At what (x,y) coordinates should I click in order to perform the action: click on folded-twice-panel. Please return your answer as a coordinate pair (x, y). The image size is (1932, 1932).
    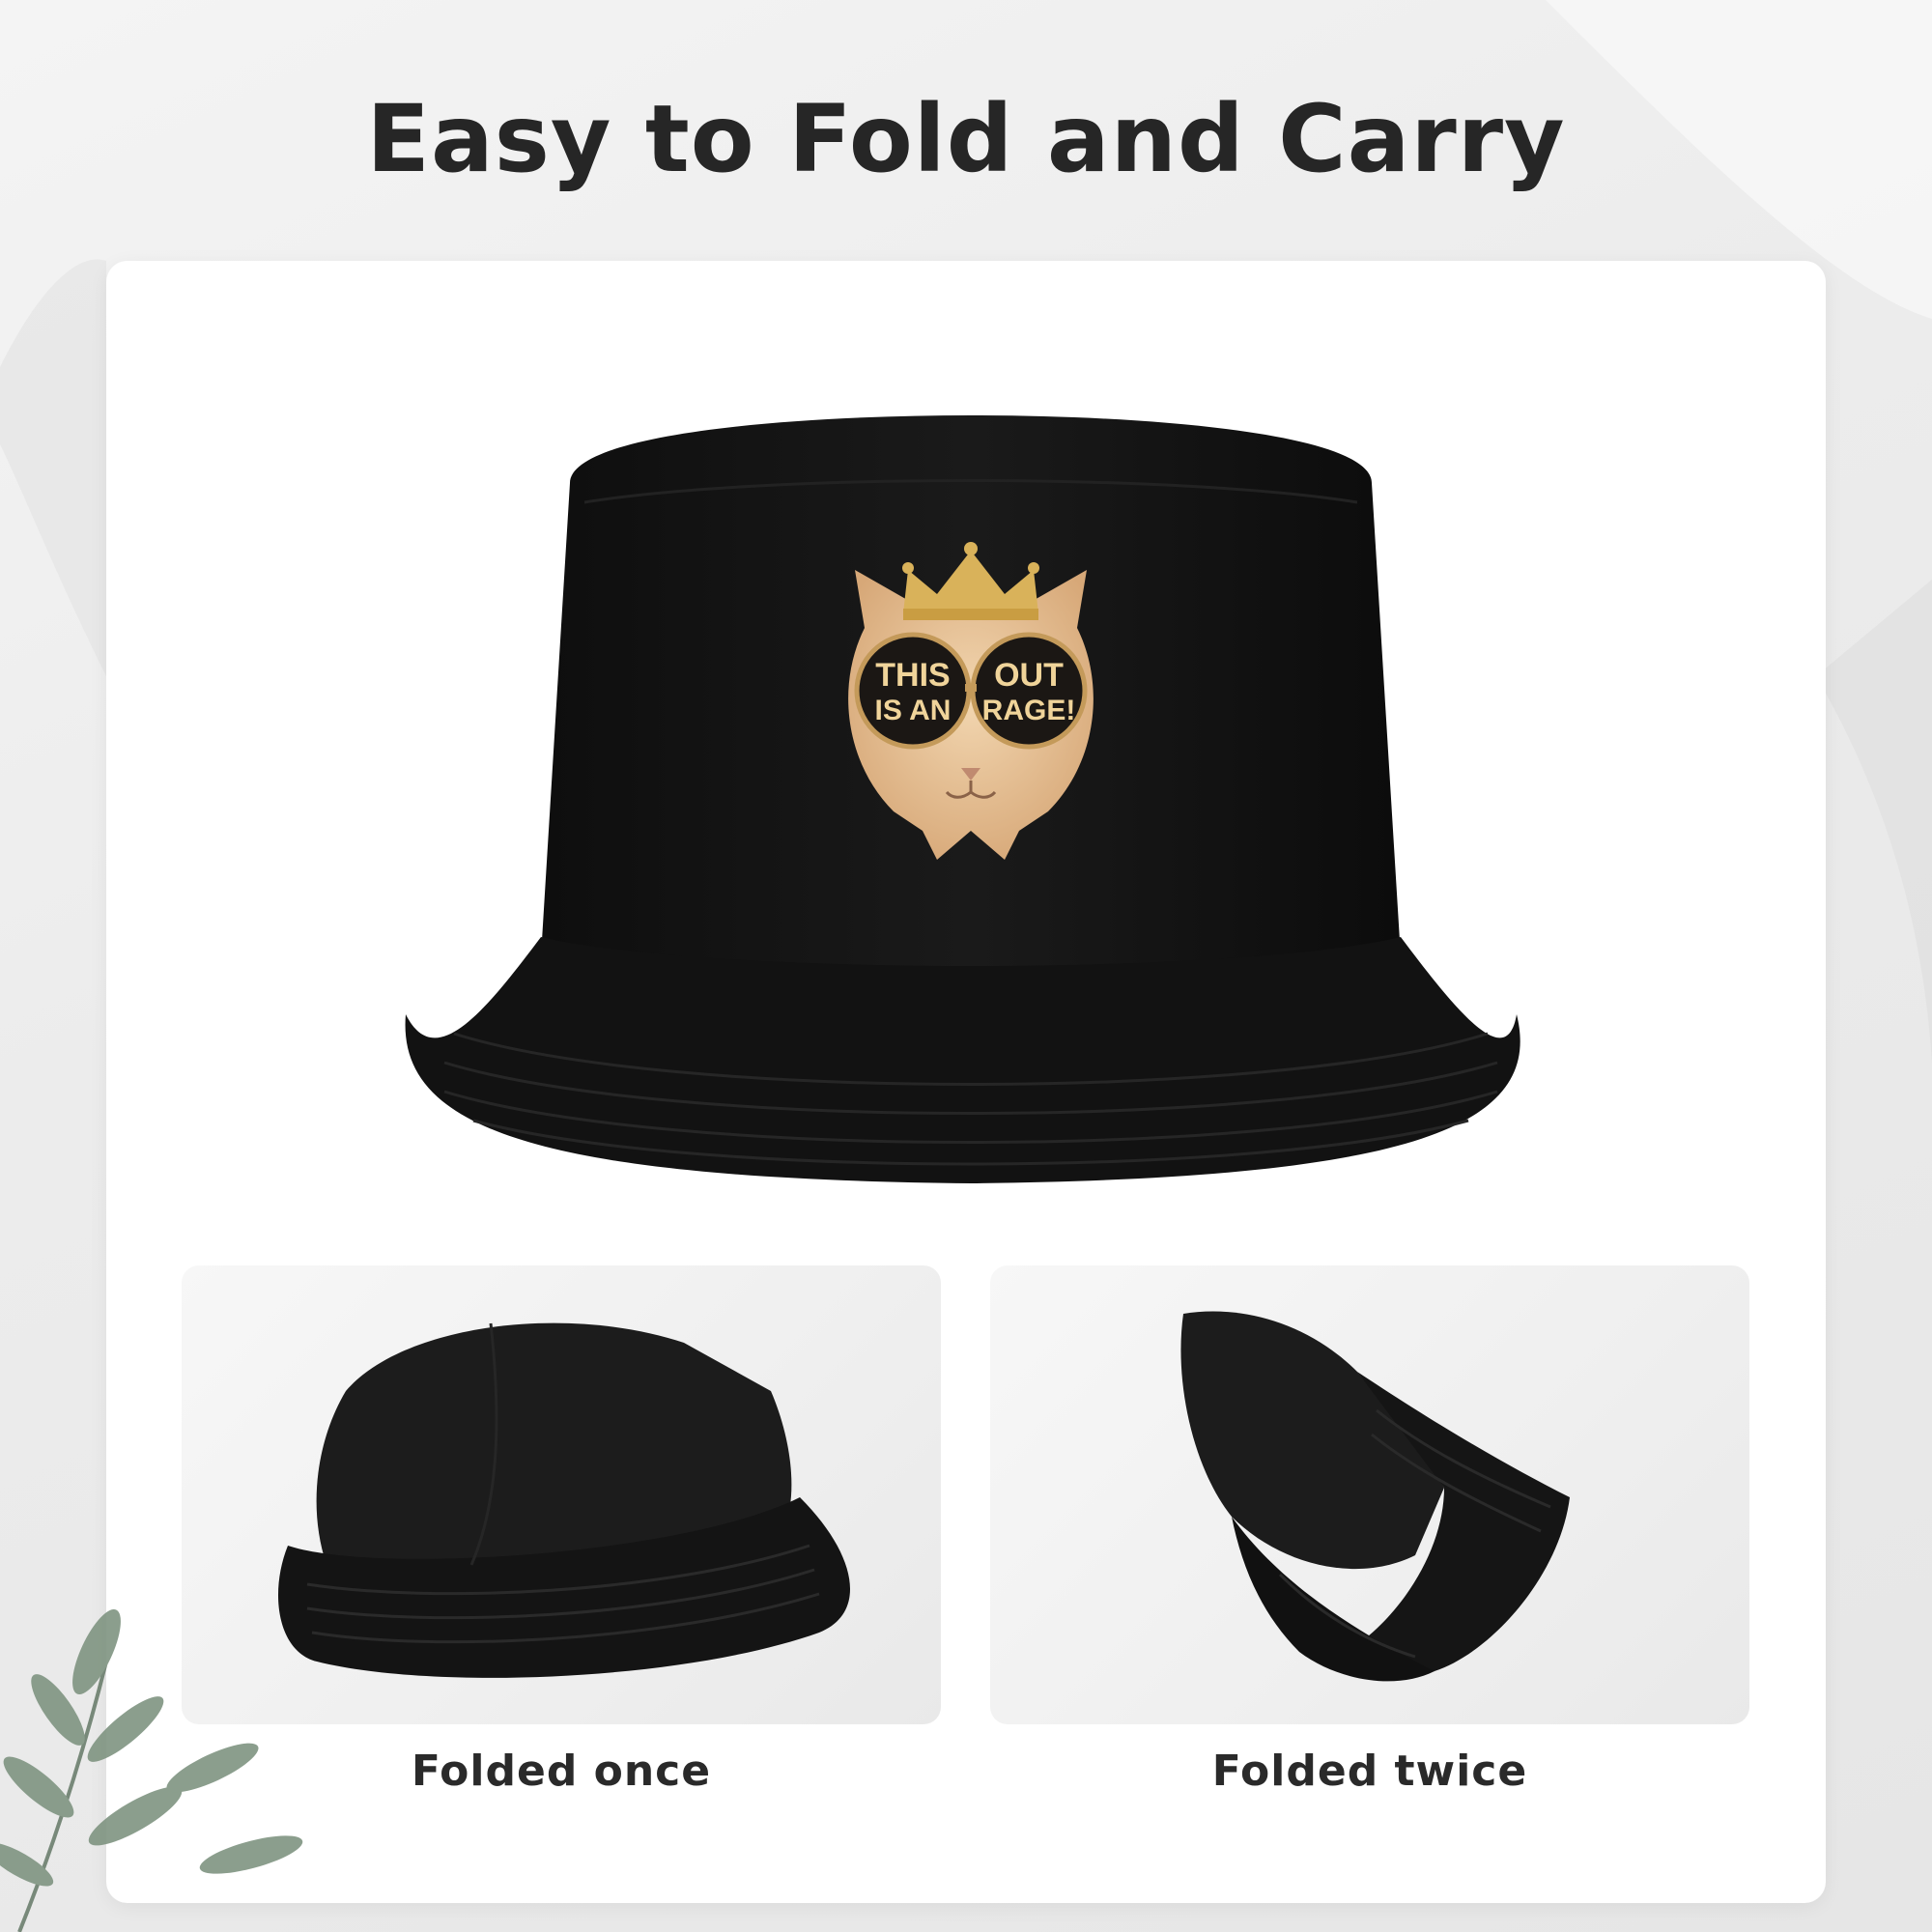
    Looking at the image, I should click on (1369, 1494).